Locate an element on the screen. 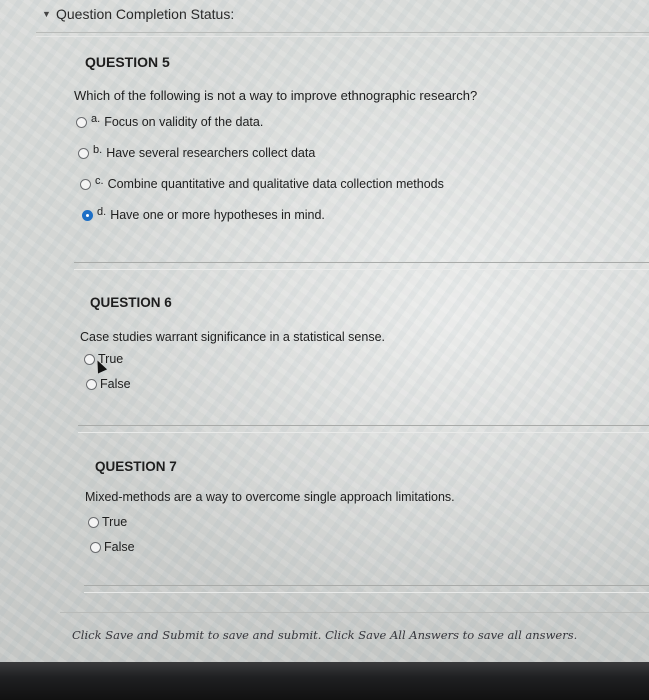 Image resolution: width=649 pixels, height=700 pixels. question-5-title: QUESTION 5 is located at coordinates (127, 62).